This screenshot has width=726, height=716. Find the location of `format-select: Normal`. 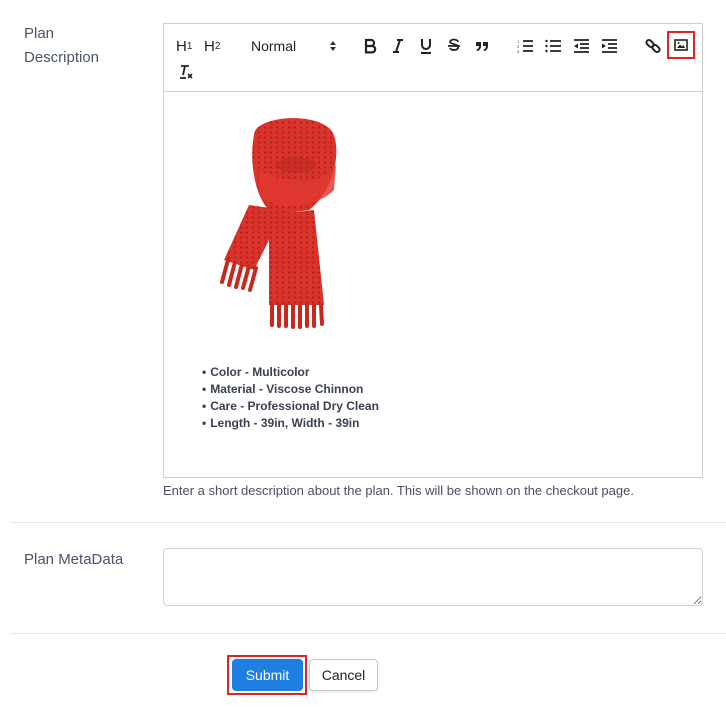

format-select: Normal is located at coordinates (294, 46).